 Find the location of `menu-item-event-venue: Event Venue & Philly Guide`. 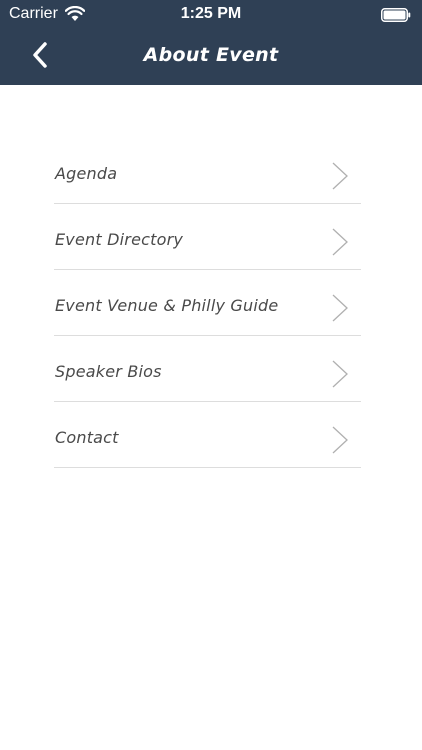

menu-item-event-venue: Event Venue & Philly Guide is located at coordinates (207, 303).